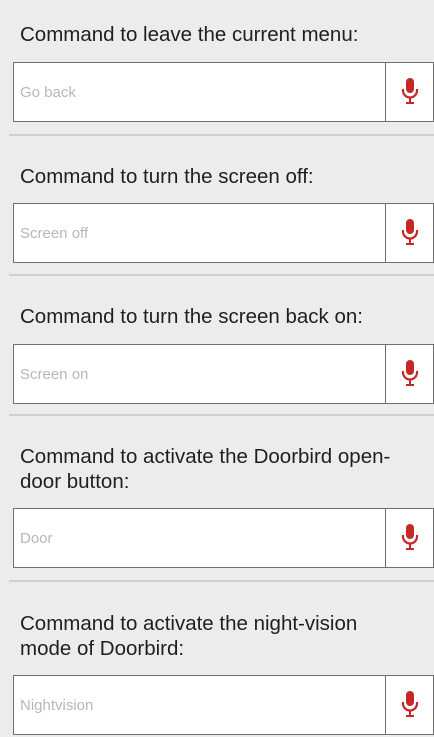 This screenshot has height=737, width=434. I want to click on night-vision-command-input, so click(199, 705).